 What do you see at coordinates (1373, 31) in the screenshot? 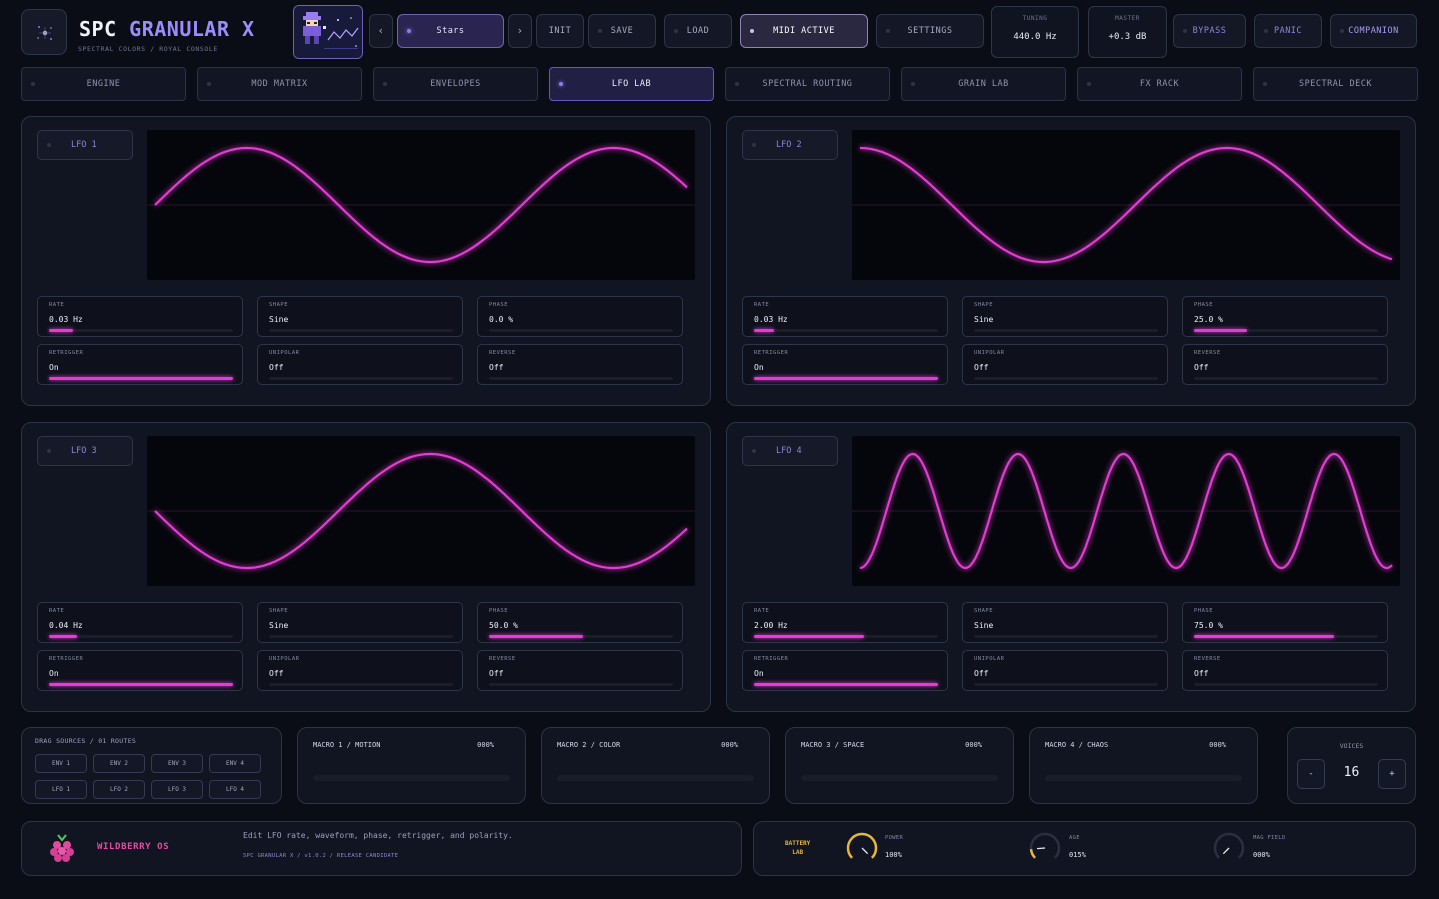
I see `companion-button: COMPANION` at bounding box center [1373, 31].